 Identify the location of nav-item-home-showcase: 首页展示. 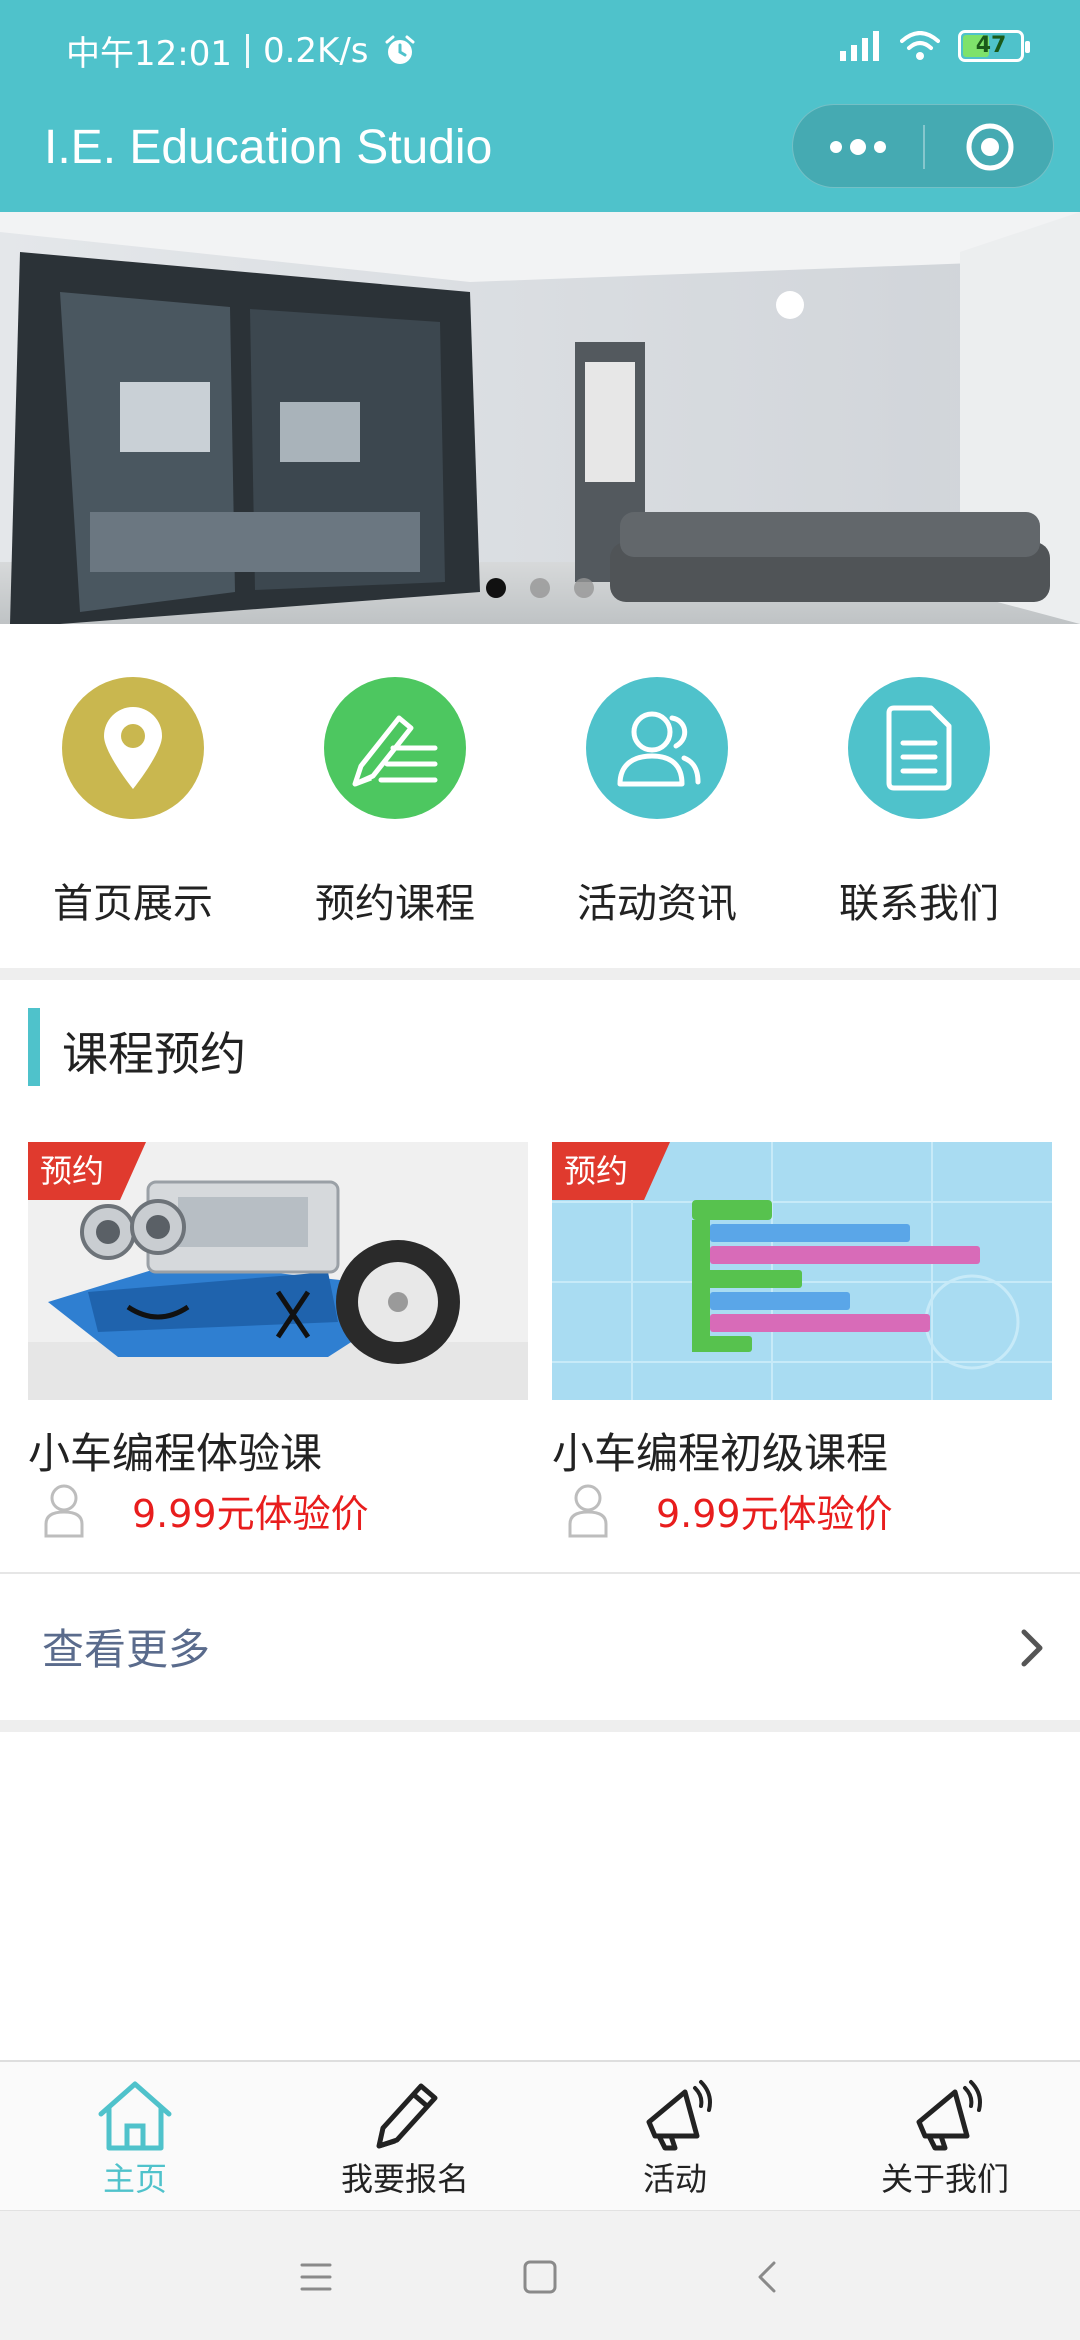
(133, 796).